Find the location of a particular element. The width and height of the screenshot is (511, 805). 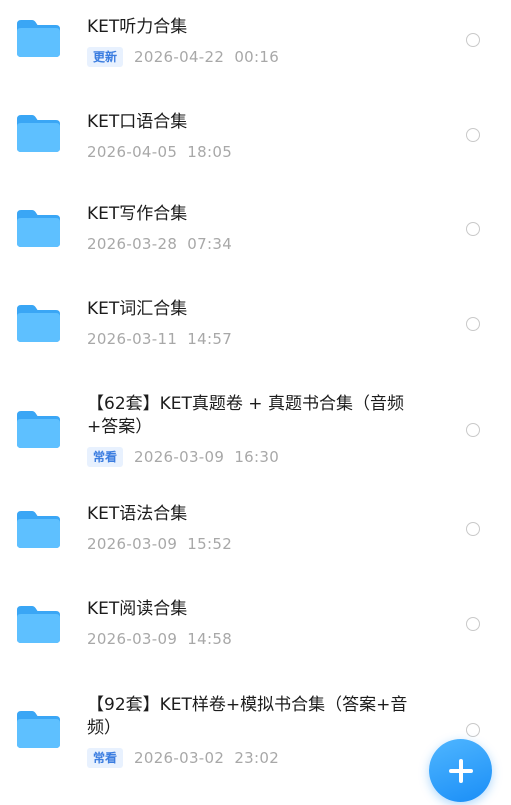

file-meta: 更新 2026-04-22 00:16 is located at coordinates (259, 57).